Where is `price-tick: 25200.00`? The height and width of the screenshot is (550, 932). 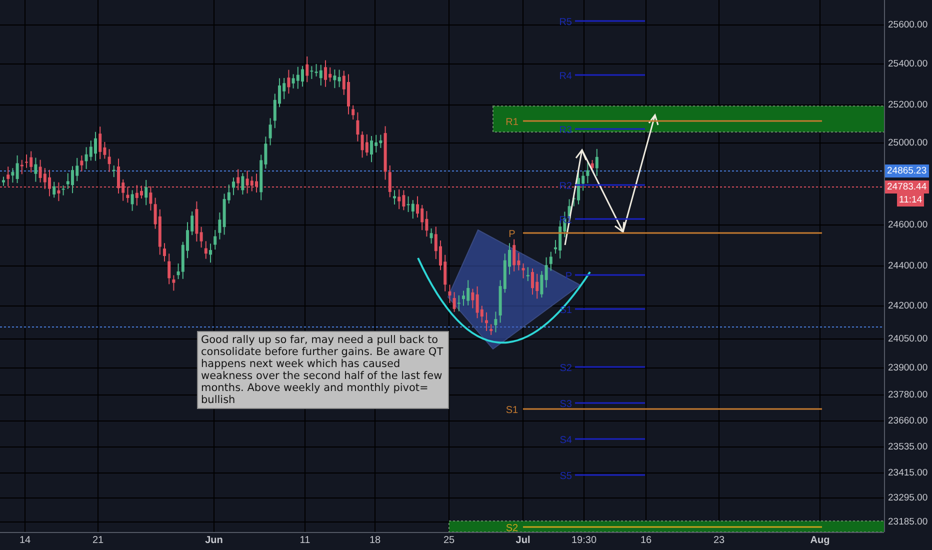
price-tick: 25200.00 is located at coordinates (908, 105).